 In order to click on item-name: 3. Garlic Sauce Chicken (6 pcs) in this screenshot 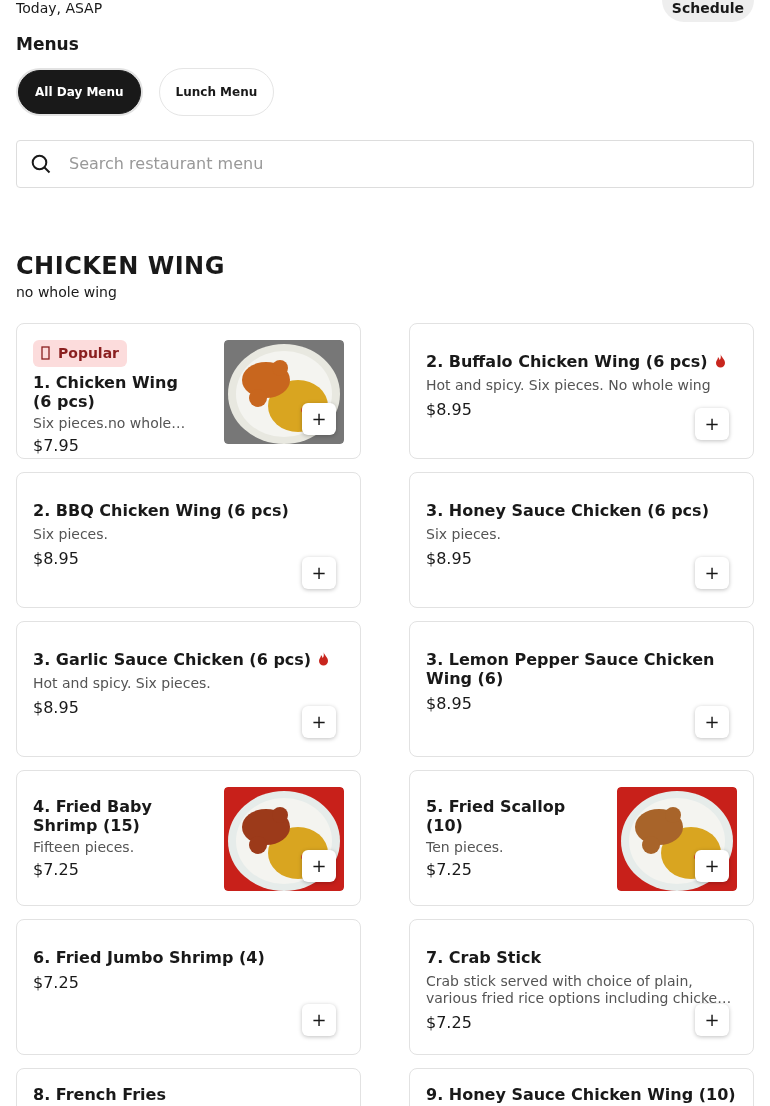, I will do `click(172, 659)`.